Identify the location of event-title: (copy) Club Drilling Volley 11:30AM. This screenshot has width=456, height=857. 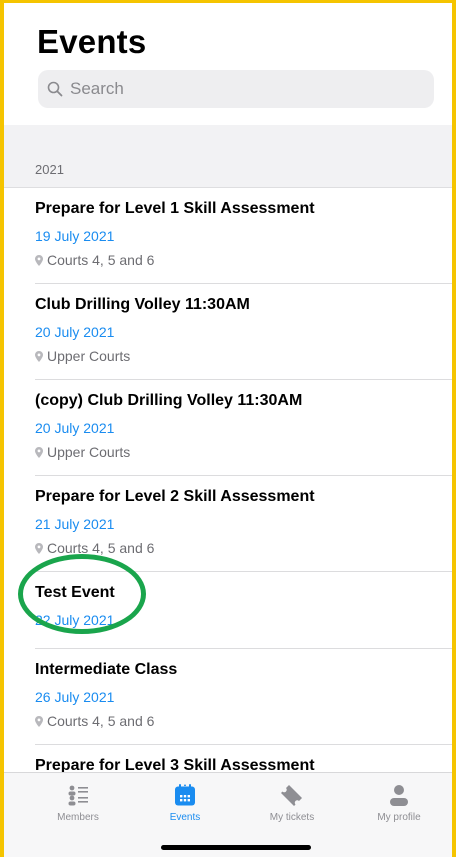
(169, 400).